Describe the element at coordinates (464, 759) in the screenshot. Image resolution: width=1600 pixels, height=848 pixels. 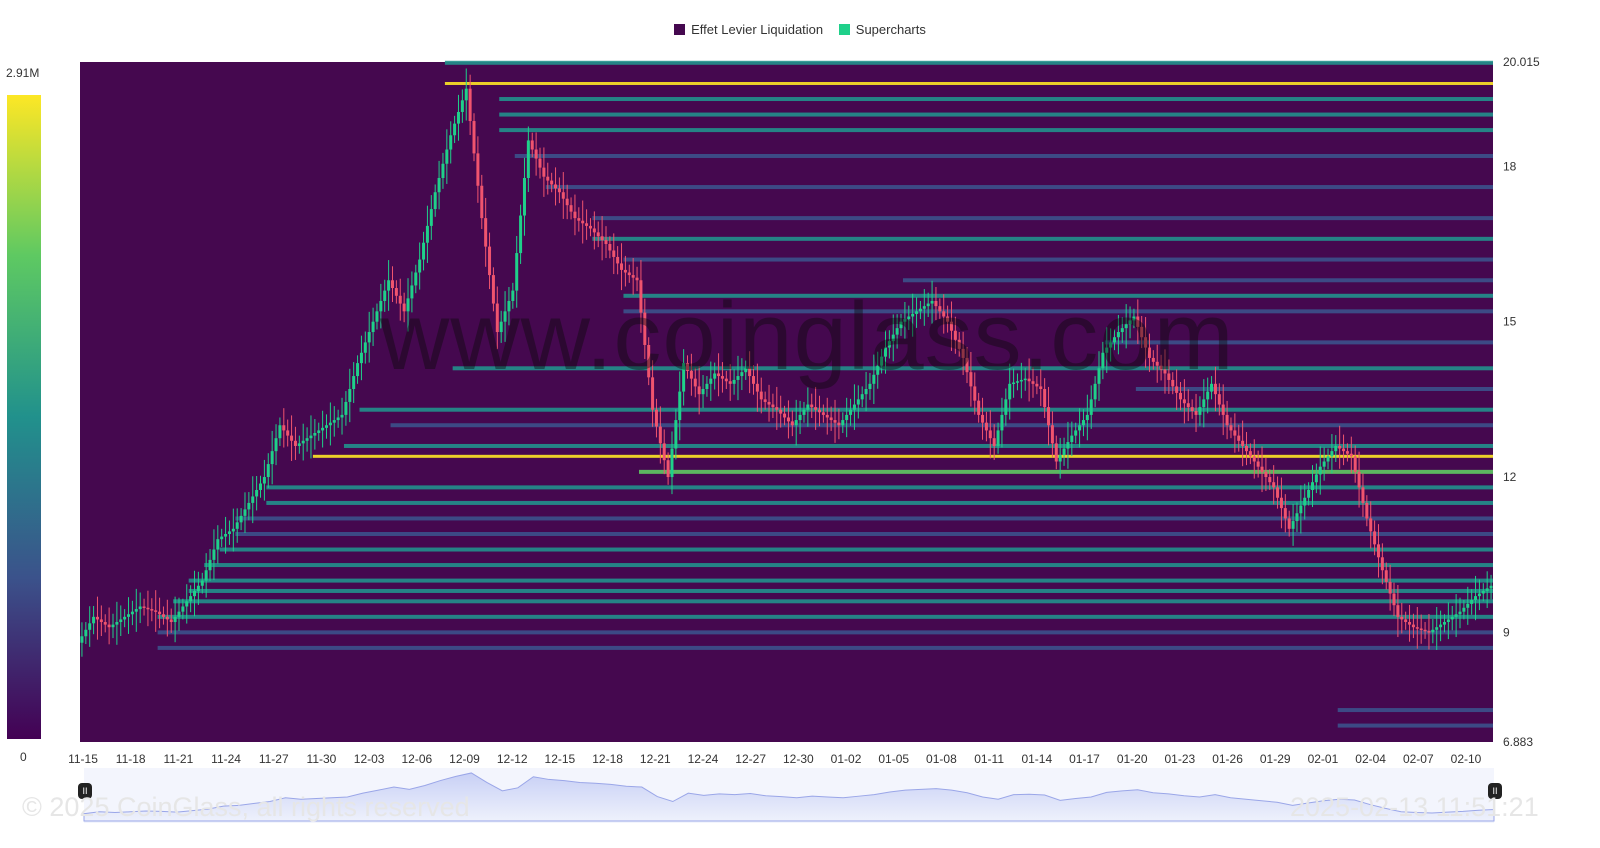
I see `x-tick-label: 12-09` at that location.